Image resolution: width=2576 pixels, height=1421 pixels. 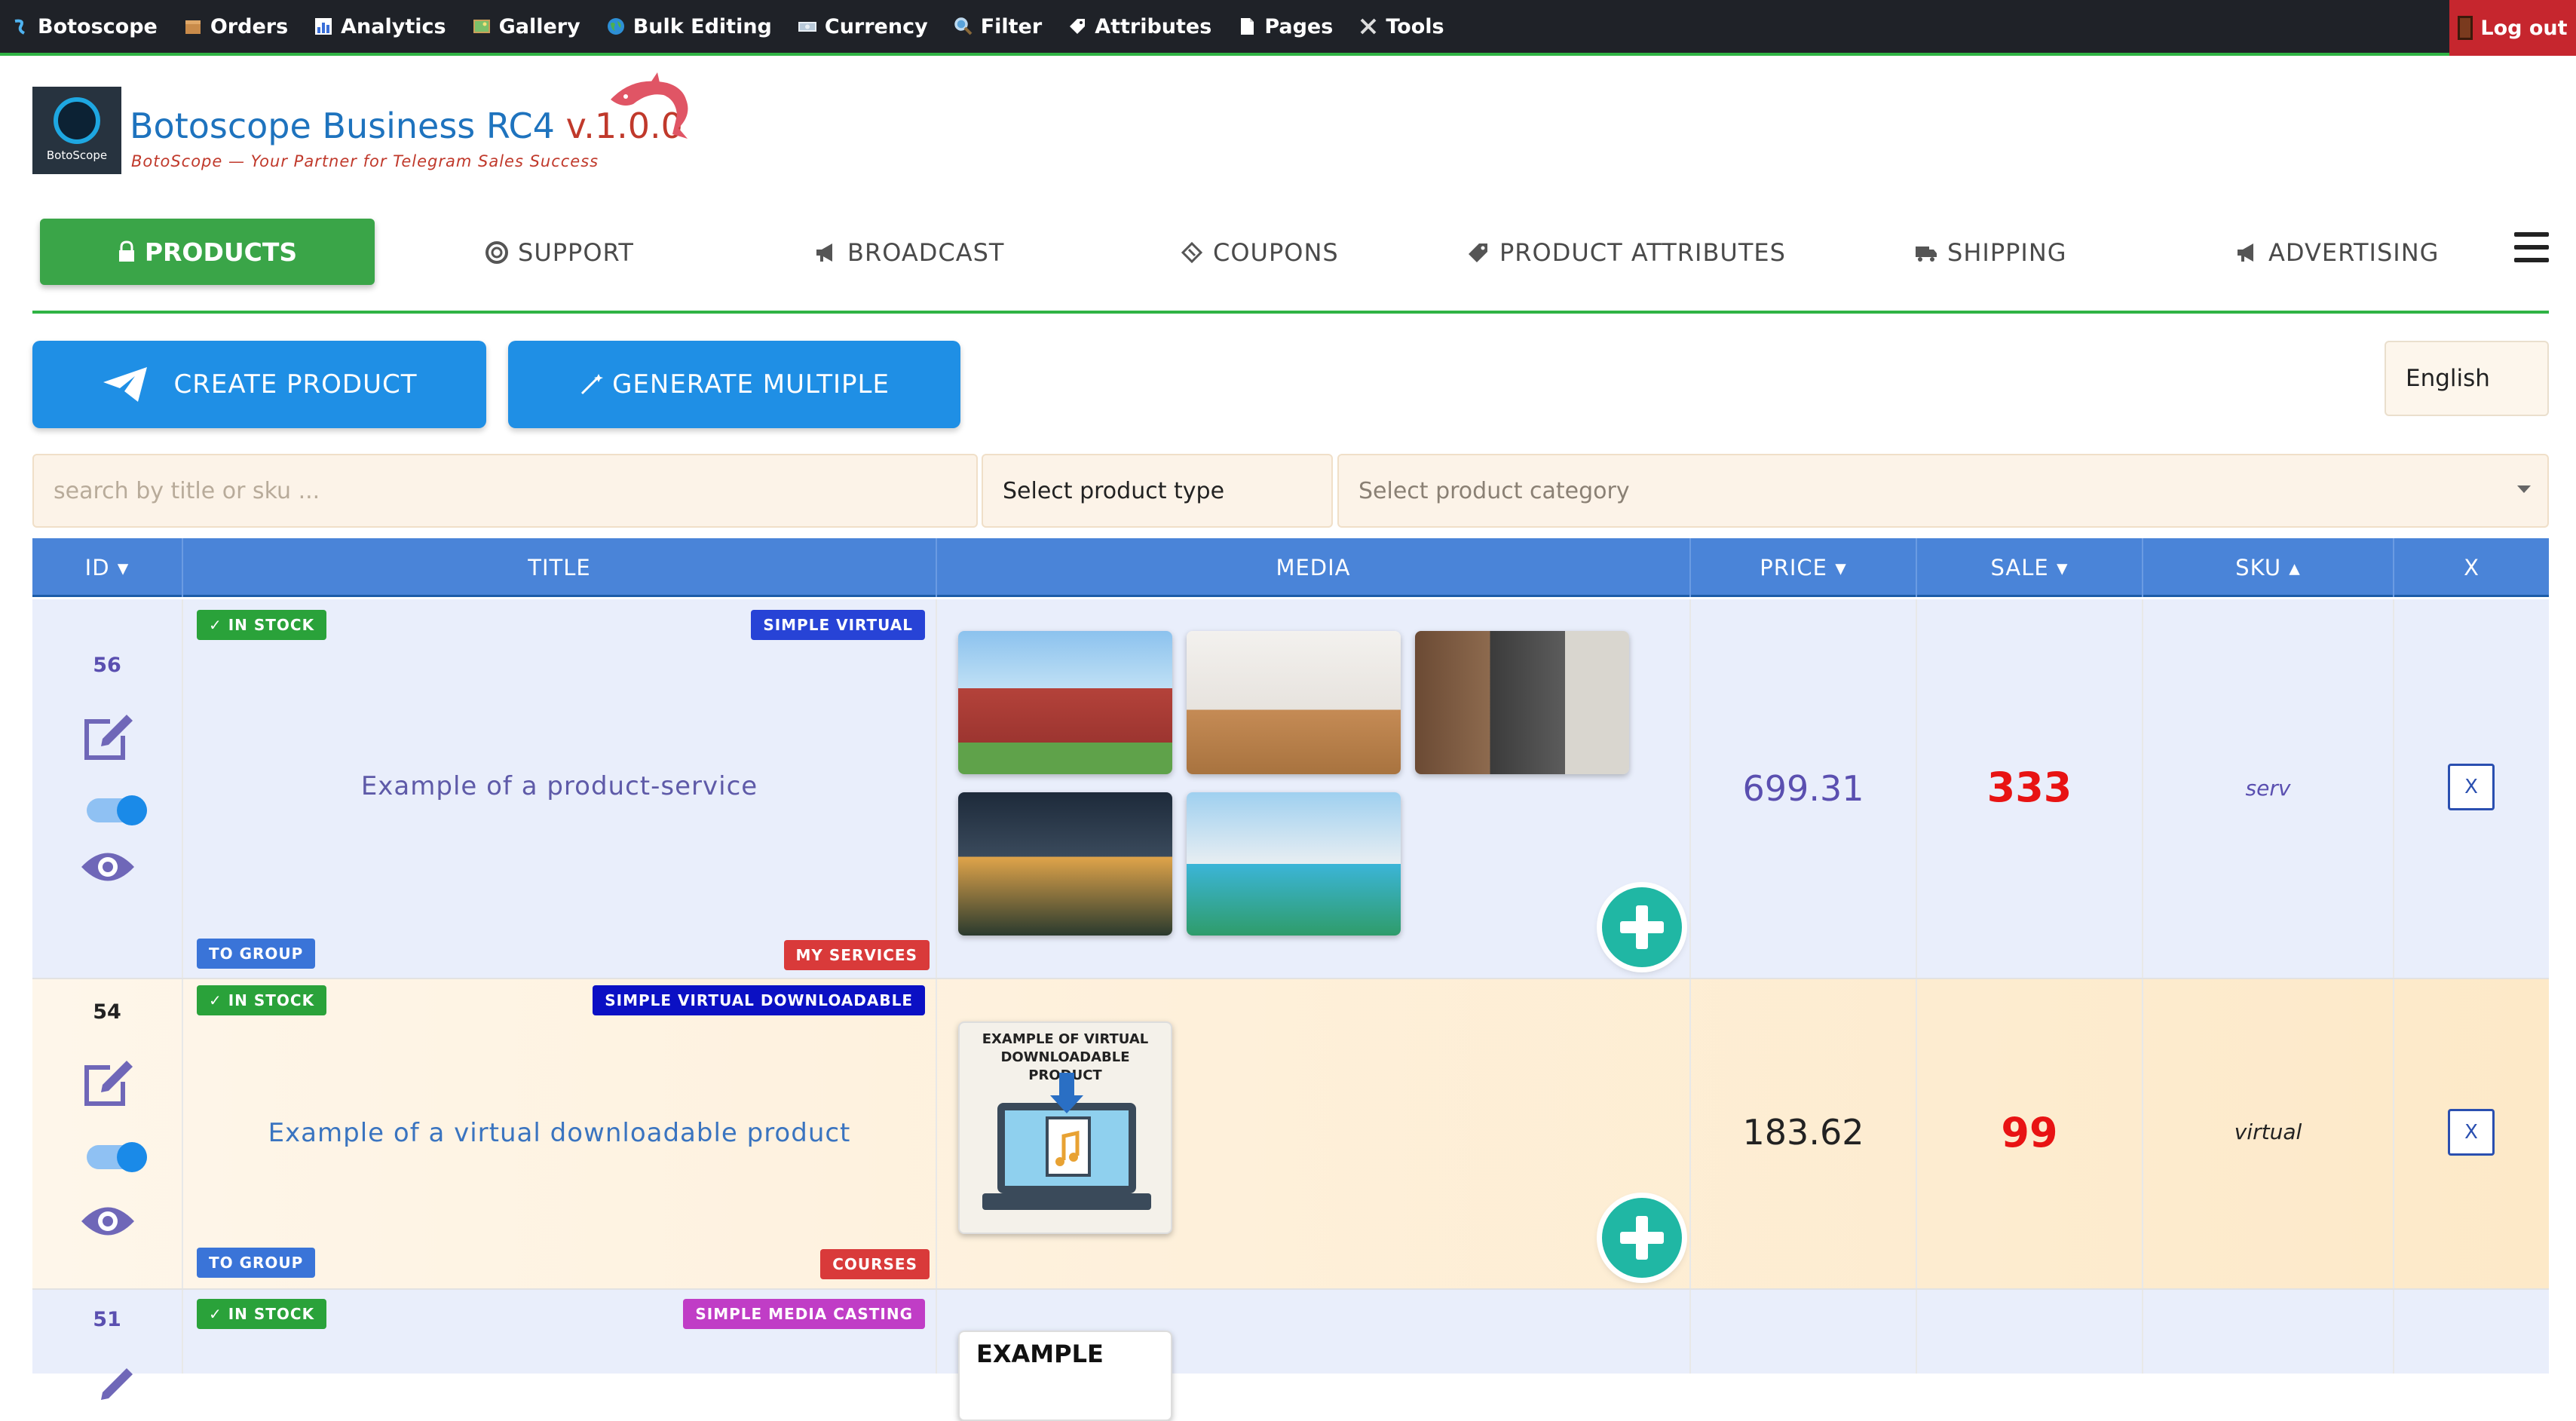 What do you see at coordinates (1314, 788) in the screenshot?
I see `media-cell` at bounding box center [1314, 788].